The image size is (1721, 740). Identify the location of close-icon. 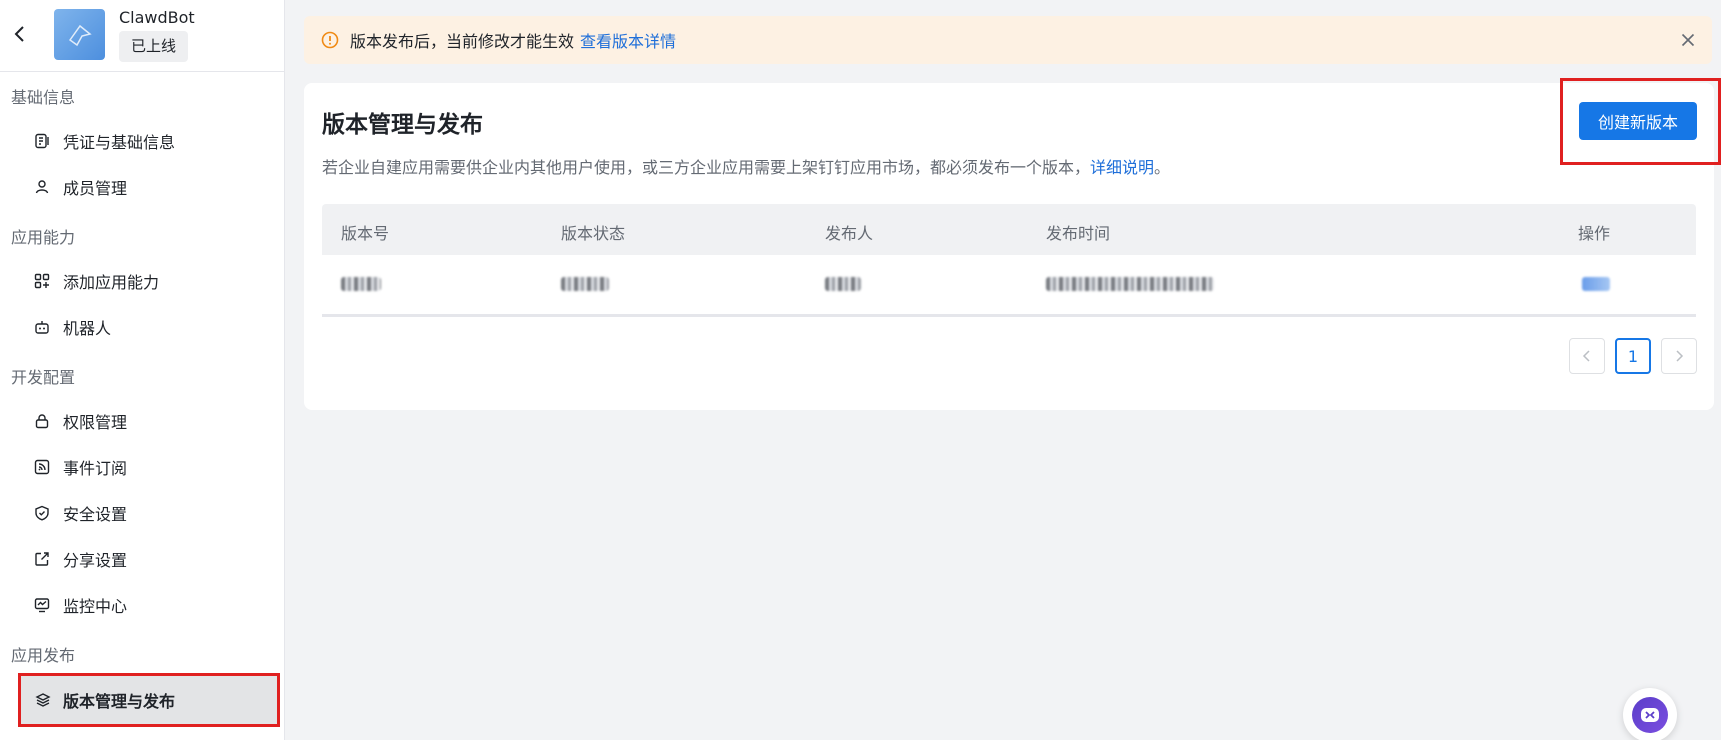
(1688, 40).